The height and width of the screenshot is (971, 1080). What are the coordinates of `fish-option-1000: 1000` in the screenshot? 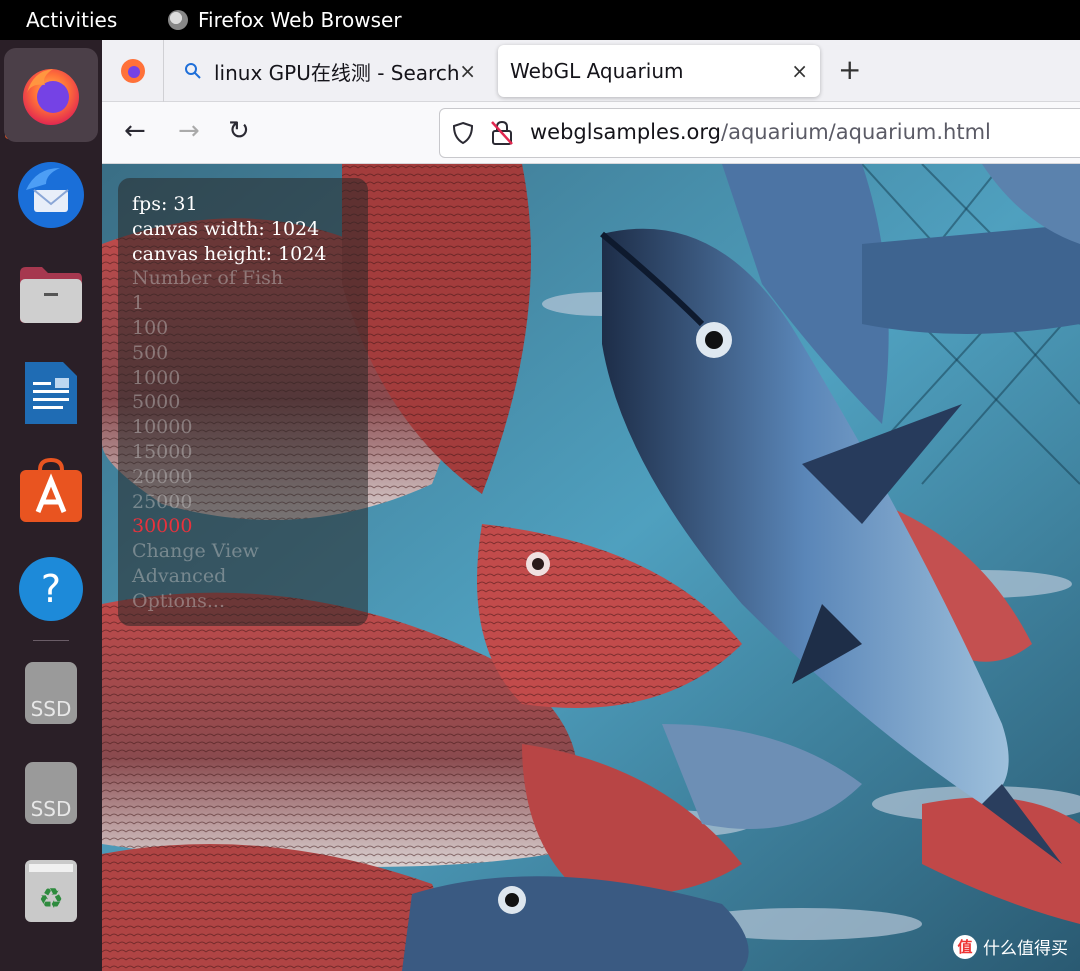 It's located at (250, 378).